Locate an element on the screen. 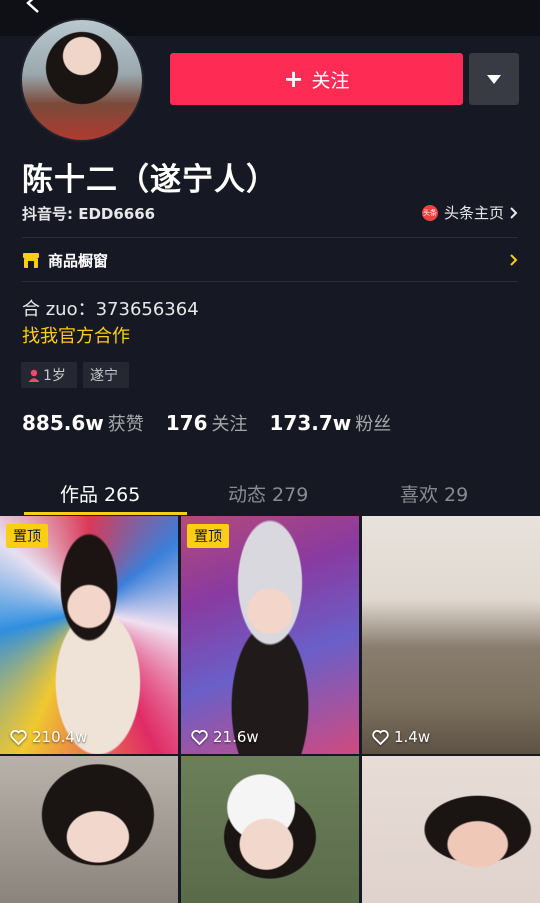 Image resolution: width=540 pixels, height=903 pixels. content-tabs: 作品 265 动态 279 喜欢 29 is located at coordinates (270, 494).